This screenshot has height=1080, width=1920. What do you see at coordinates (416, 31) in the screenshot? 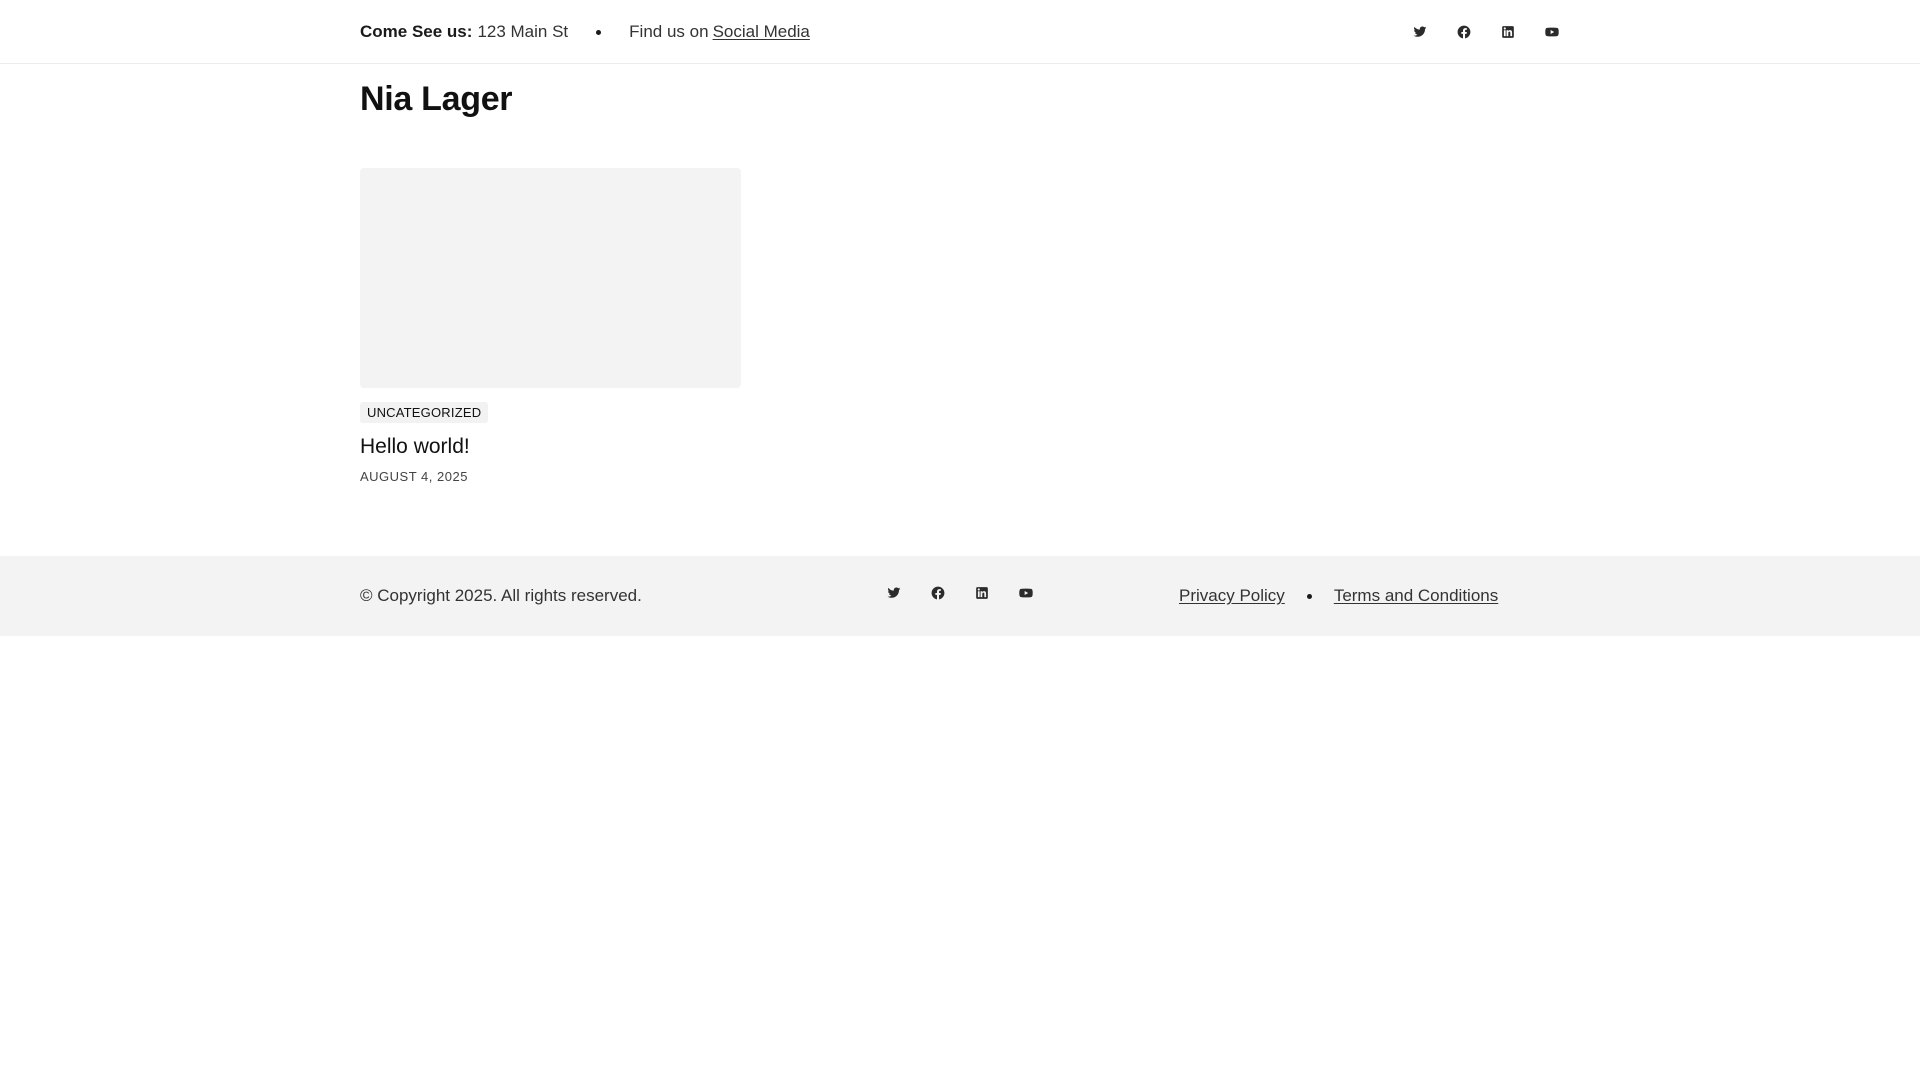
I see `visit-label: Come See us:` at bounding box center [416, 31].